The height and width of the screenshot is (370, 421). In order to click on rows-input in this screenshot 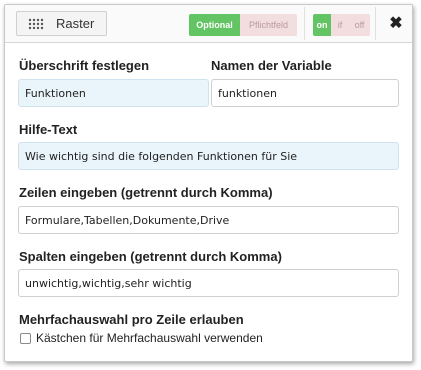, I will do `click(208, 220)`.